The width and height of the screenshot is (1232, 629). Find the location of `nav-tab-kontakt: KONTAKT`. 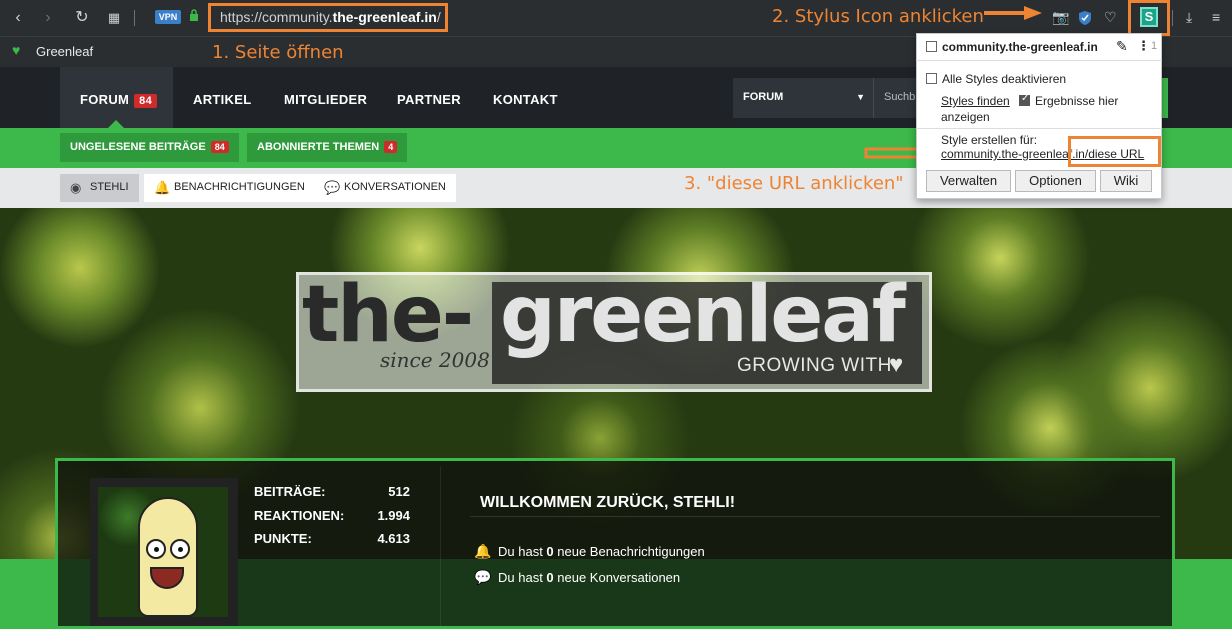

nav-tab-kontakt: KONTAKT is located at coordinates (525, 99).